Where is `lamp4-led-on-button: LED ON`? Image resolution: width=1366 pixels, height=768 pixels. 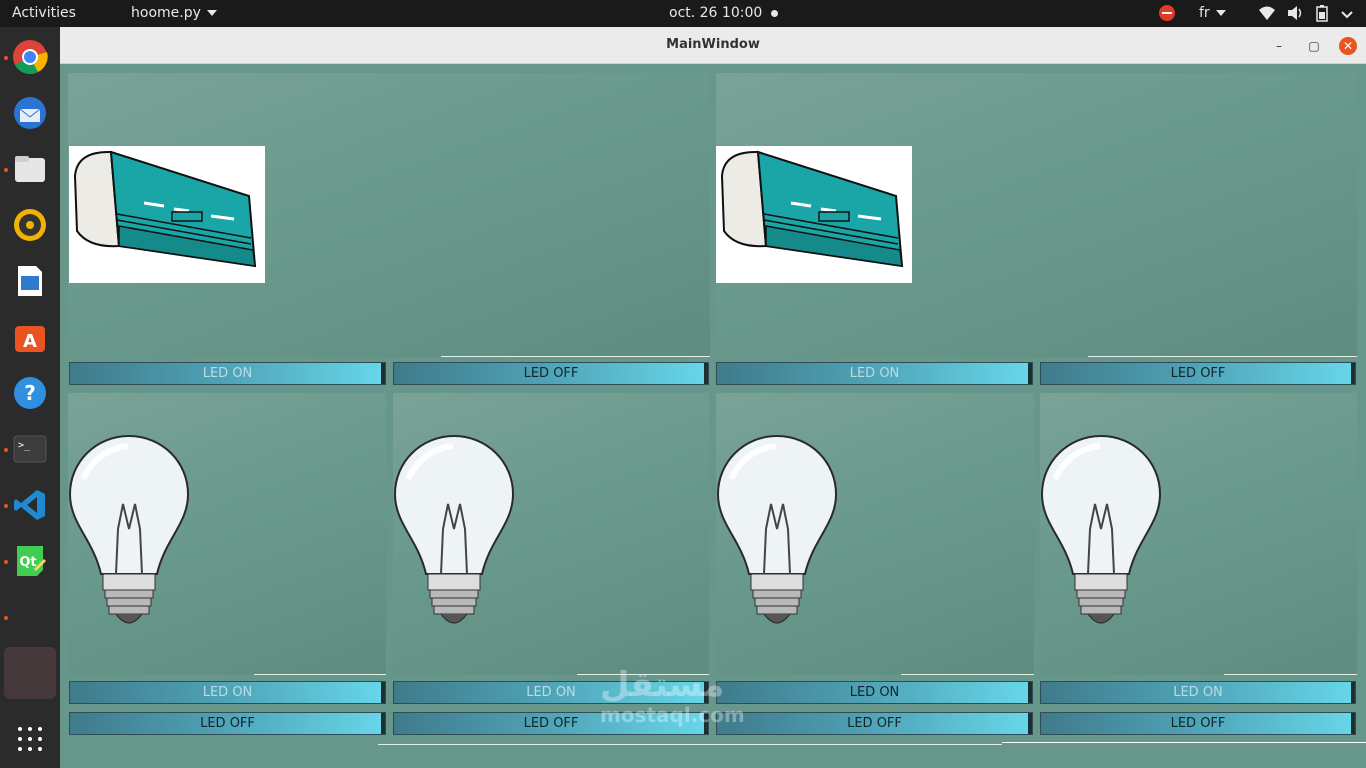 lamp4-led-on-button: LED ON is located at coordinates (1198, 692).